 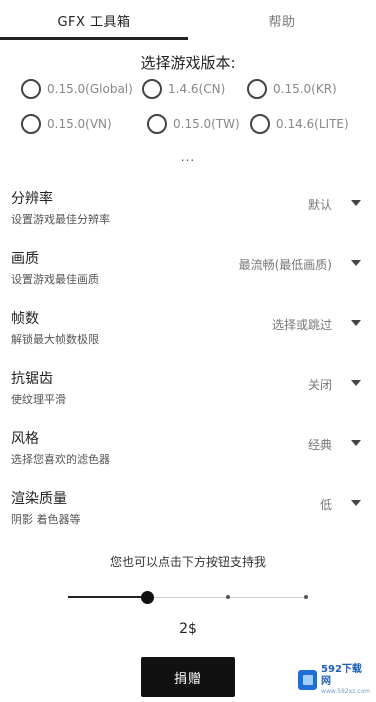 What do you see at coordinates (188, 518) in the screenshot?
I see `setting-render-quality: 渲染质量 阴影 着色器等 低` at bounding box center [188, 518].